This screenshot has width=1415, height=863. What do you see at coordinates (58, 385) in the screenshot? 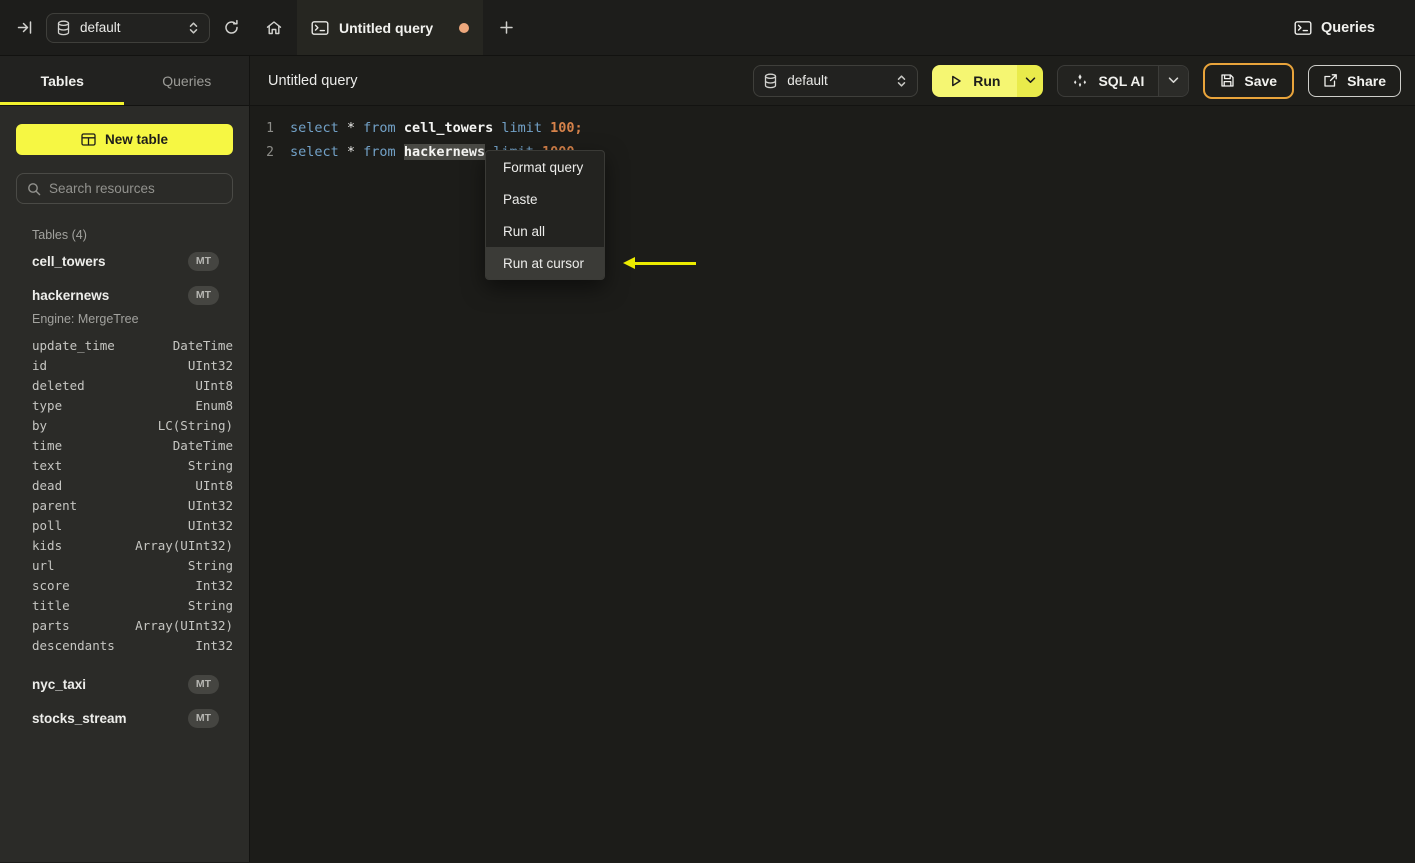
I see `column-name: deleted` at bounding box center [58, 385].